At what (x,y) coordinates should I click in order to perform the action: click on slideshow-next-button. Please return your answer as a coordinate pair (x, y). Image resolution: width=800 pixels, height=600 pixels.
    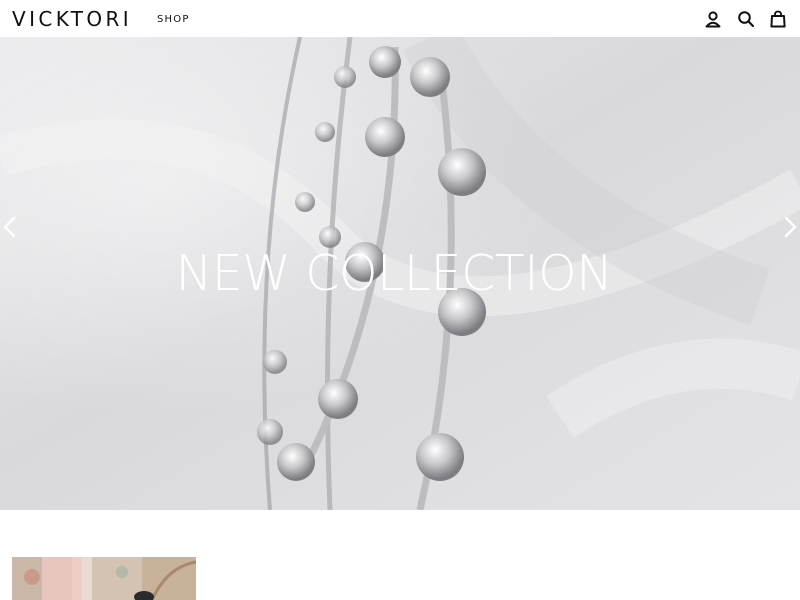
    Looking at the image, I should click on (790, 227).